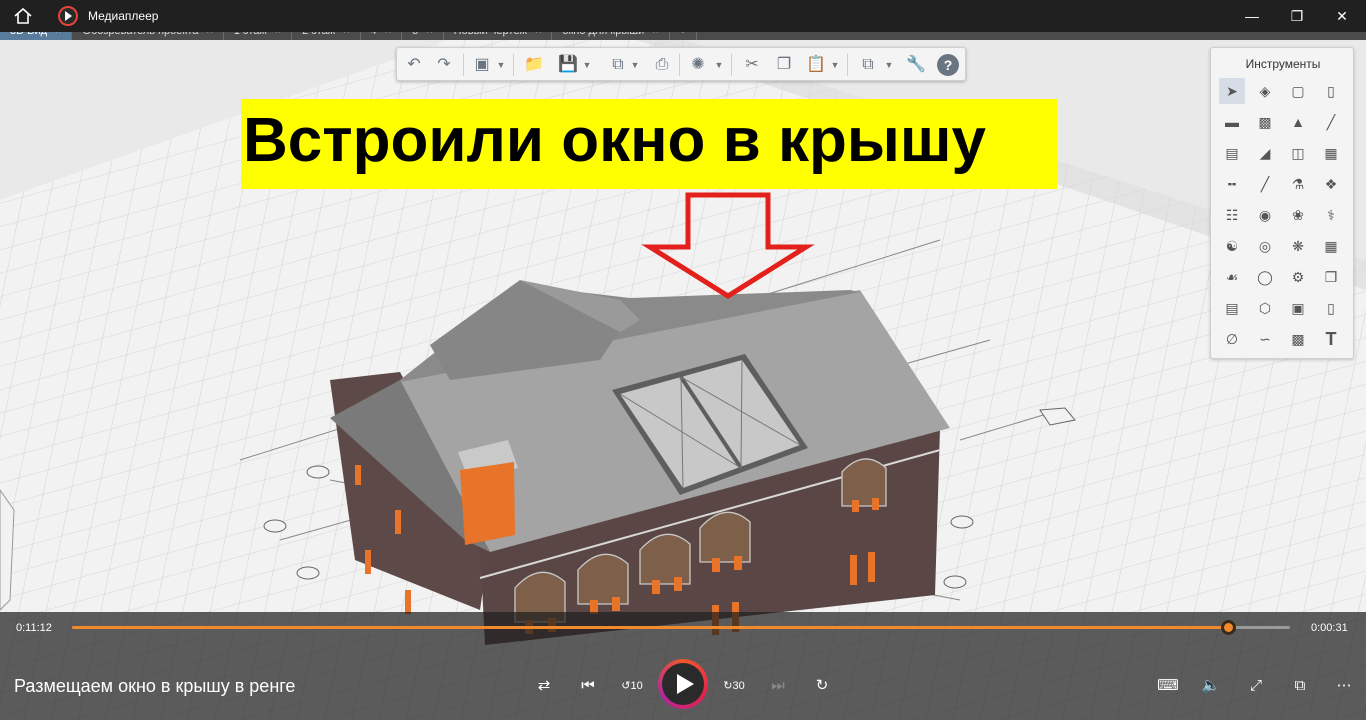 Image resolution: width=1366 pixels, height=720 pixels. I want to click on stair-tool-icon: ▤, so click(1232, 153).